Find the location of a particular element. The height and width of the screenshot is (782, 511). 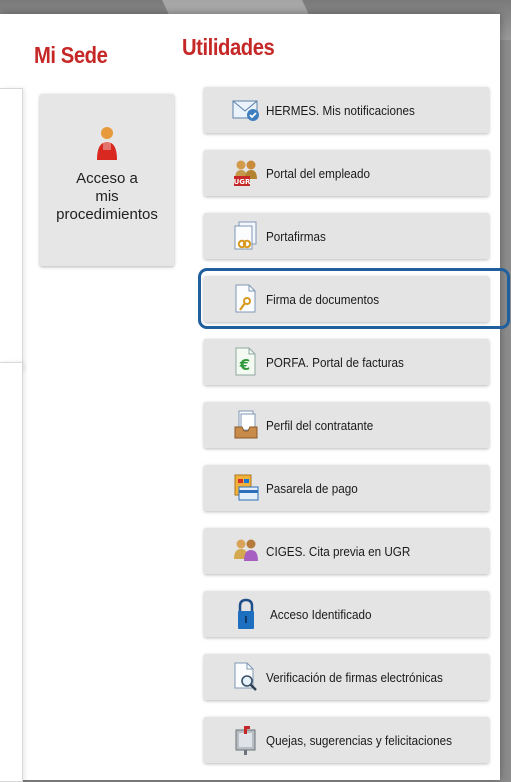

ciges-cita-previa-button: CIGES. Cita previa en UGR is located at coordinates (346, 551).